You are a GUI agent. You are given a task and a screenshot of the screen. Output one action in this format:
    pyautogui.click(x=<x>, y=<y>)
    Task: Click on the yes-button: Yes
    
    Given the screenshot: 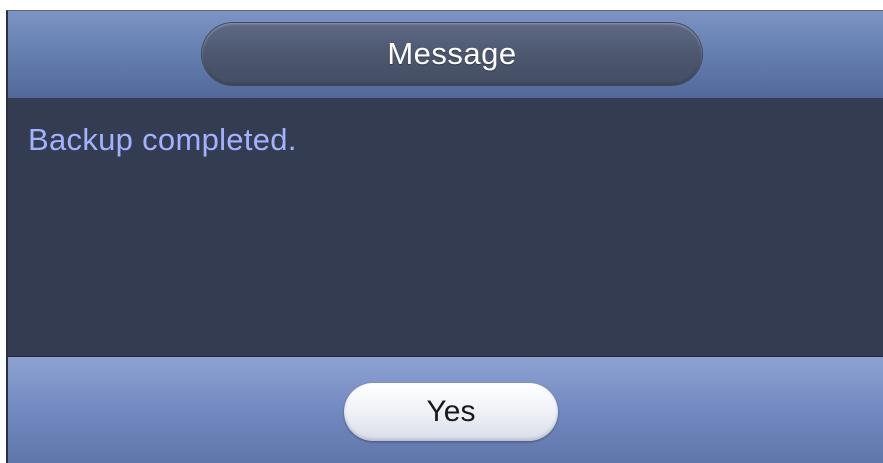 What is the action you would take?
    pyautogui.click(x=451, y=412)
    